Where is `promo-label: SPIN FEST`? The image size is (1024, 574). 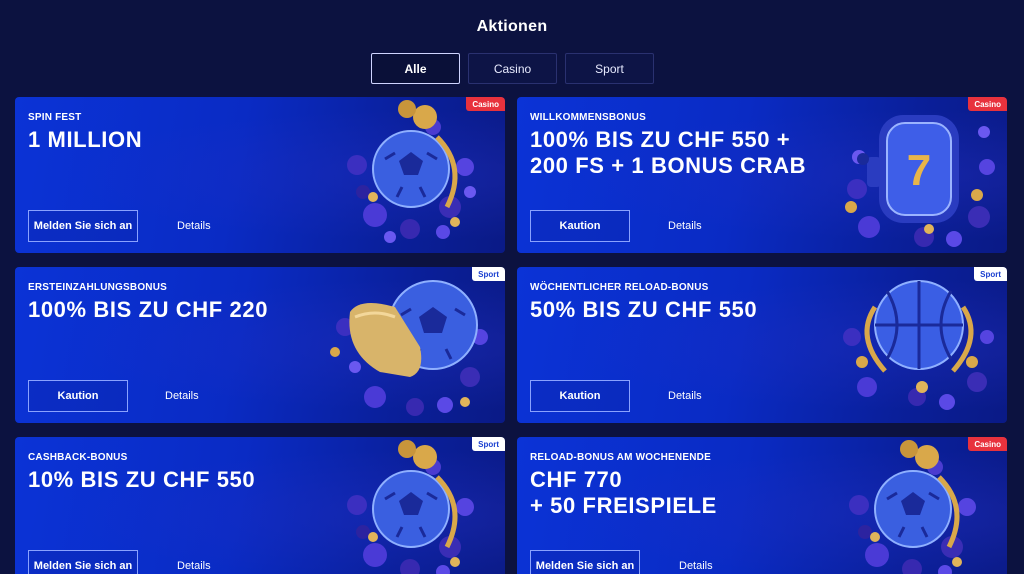 promo-label: SPIN FEST is located at coordinates (55, 117).